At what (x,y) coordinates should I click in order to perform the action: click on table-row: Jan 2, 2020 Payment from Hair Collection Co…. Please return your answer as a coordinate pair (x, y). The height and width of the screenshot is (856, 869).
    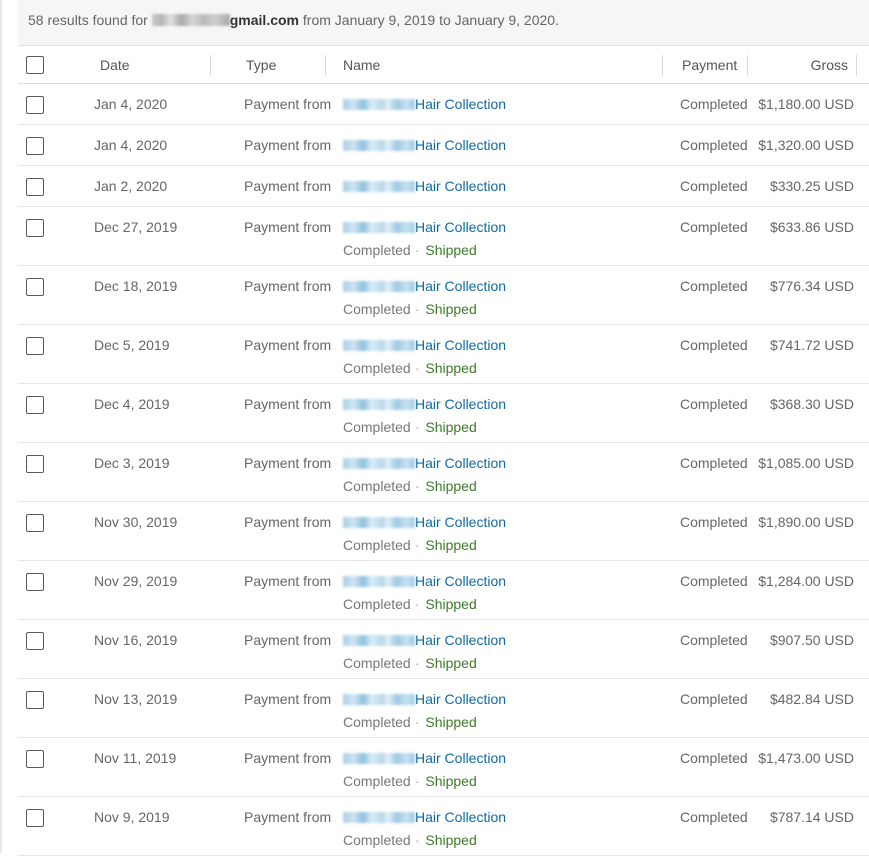
    Looking at the image, I should click on (443, 186).